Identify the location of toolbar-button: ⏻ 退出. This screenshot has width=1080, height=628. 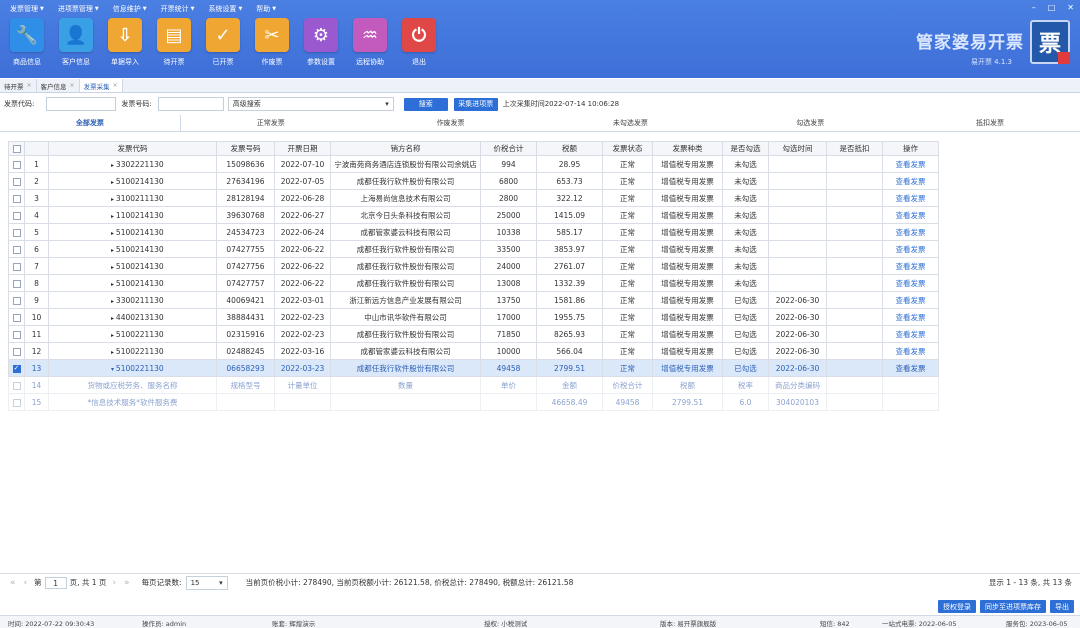
(419, 42).